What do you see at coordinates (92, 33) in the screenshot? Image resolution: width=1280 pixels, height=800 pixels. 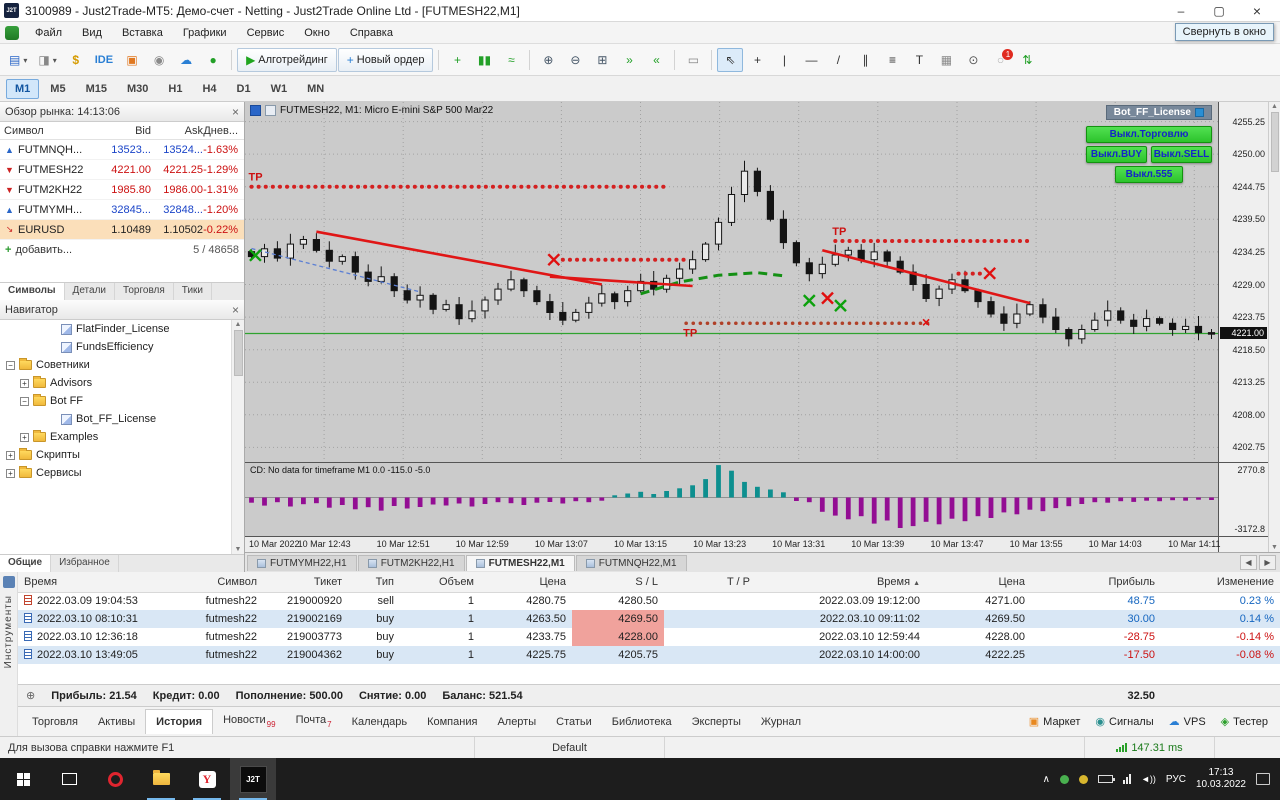 I see `menu-item-Вид: Вид` at bounding box center [92, 33].